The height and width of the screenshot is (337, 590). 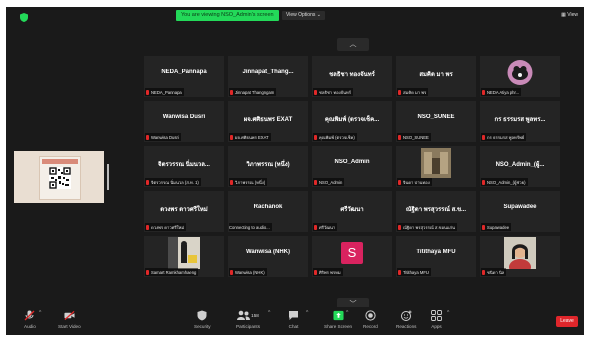 What do you see at coordinates (69, 319) in the screenshot?
I see `start-video-button: Start Video` at bounding box center [69, 319].